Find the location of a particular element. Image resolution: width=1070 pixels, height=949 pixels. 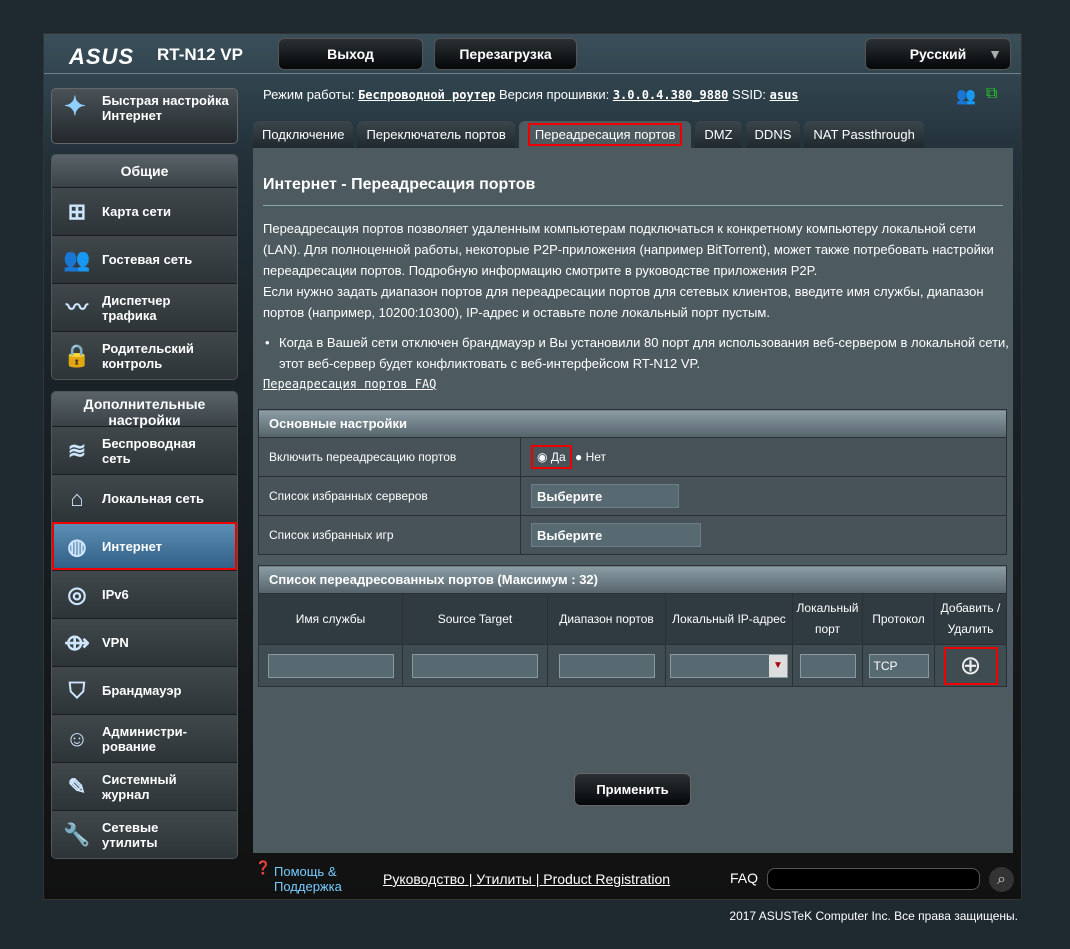

fw-label: Версия прошивки: is located at coordinates (554, 94).